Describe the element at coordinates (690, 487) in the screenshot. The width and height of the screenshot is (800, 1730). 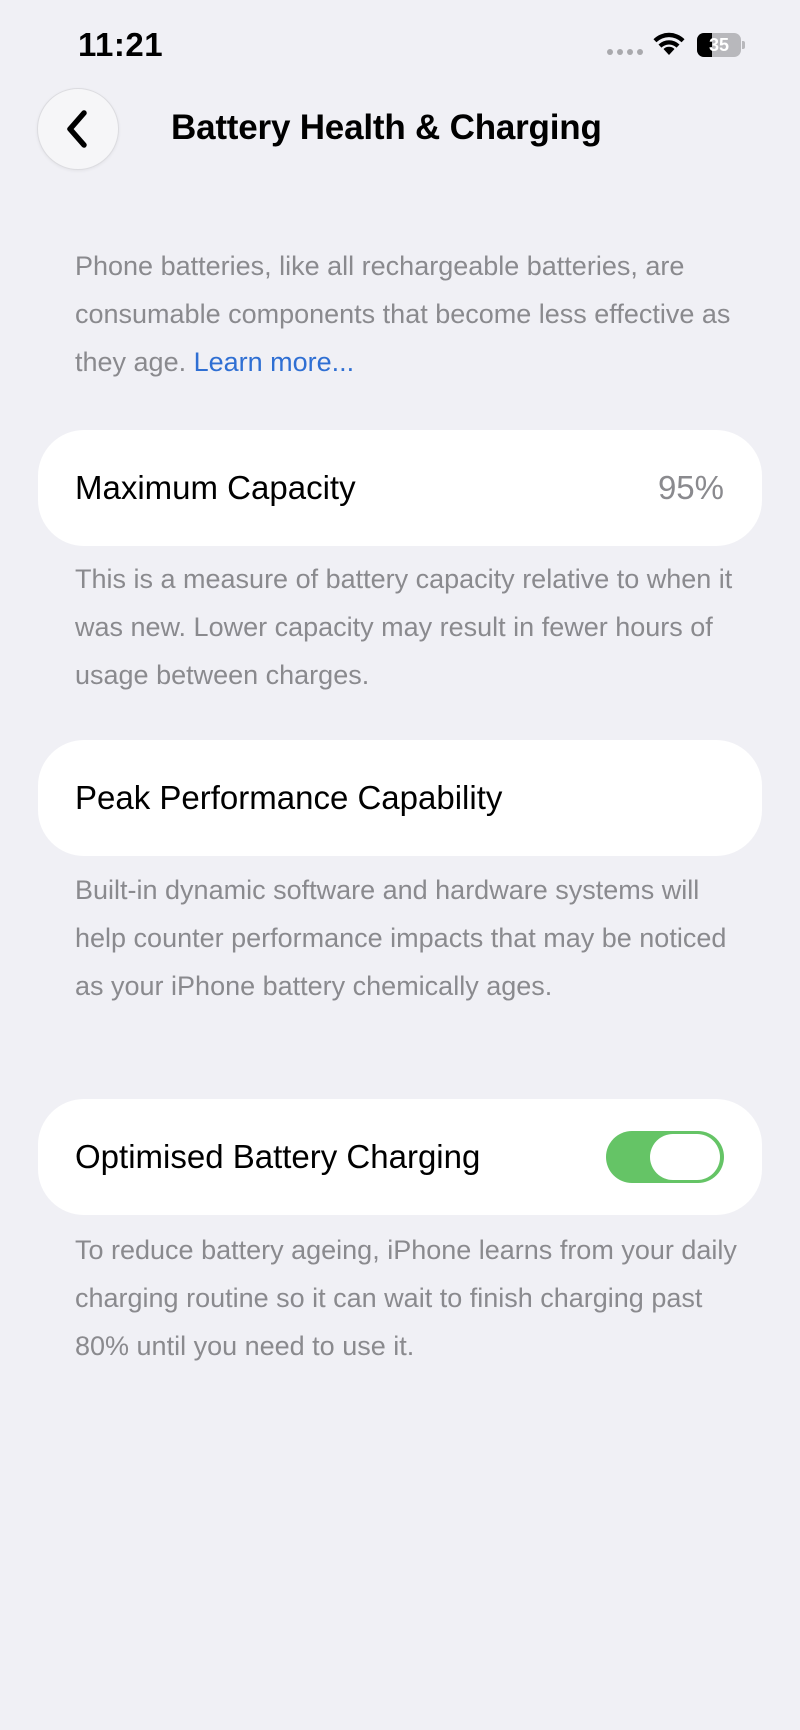
I see `maximum-capacity-value: 95%` at that location.